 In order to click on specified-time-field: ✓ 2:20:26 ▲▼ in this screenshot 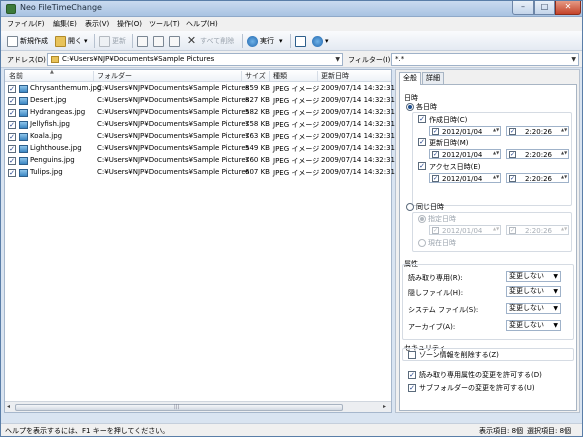, I will do `click(537, 230)`.